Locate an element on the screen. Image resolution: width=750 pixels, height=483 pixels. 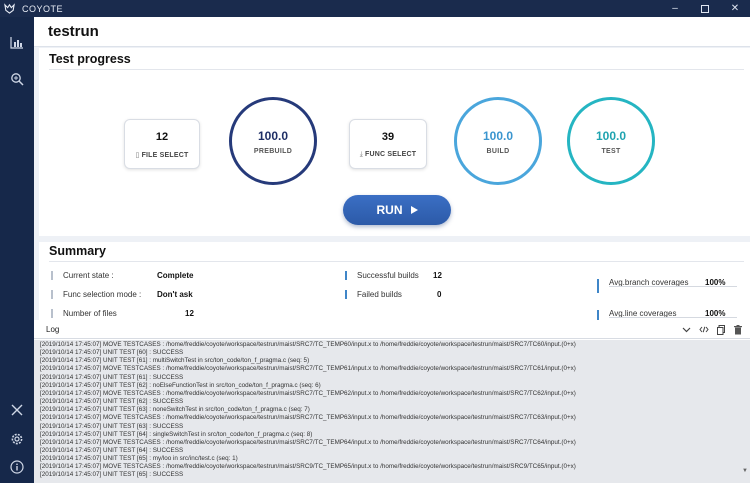
func-select-step: 39 ⤓ FUNC SELECT is located at coordinates (388, 144).